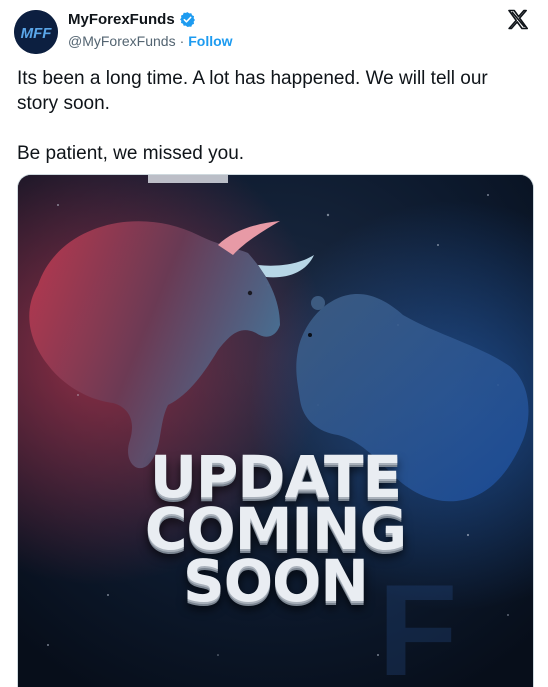 This screenshot has width=548, height=687. What do you see at coordinates (188, 179) in the screenshot?
I see `logo-fragment` at bounding box center [188, 179].